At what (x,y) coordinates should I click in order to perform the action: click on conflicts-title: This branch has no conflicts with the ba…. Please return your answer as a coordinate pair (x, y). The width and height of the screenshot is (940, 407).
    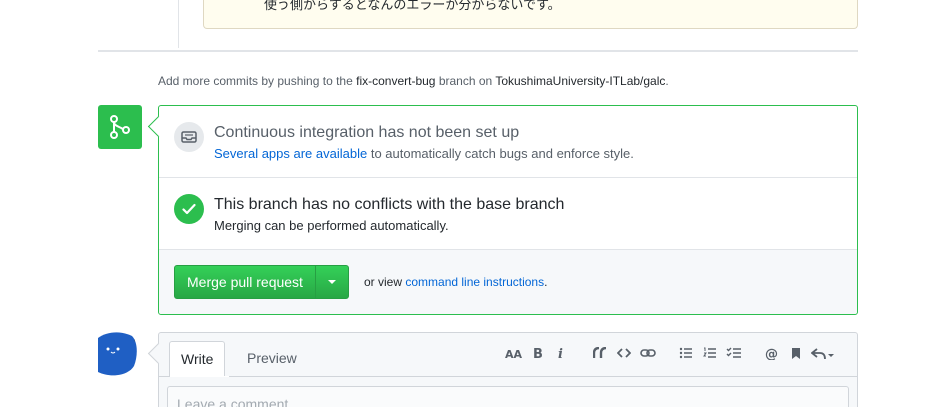
    Looking at the image, I should click on (389, 204).